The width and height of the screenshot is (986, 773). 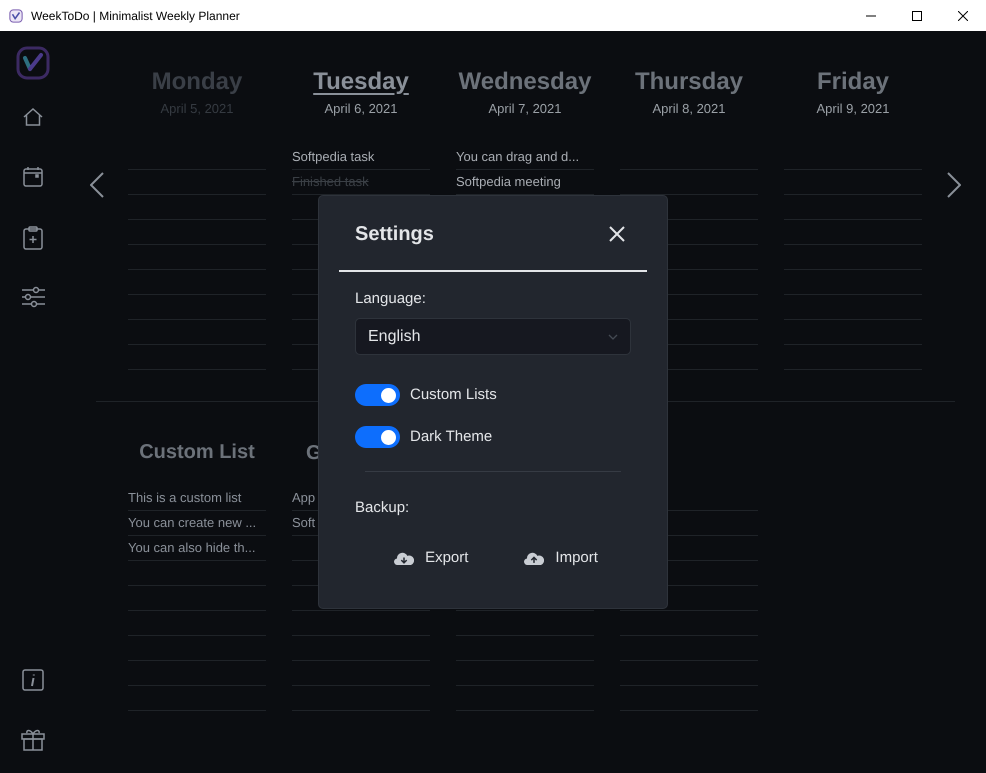 What do you see at coordinates (32, 739) in the screenshot?
I see `gift-icon` at bounding box center [32, 739].